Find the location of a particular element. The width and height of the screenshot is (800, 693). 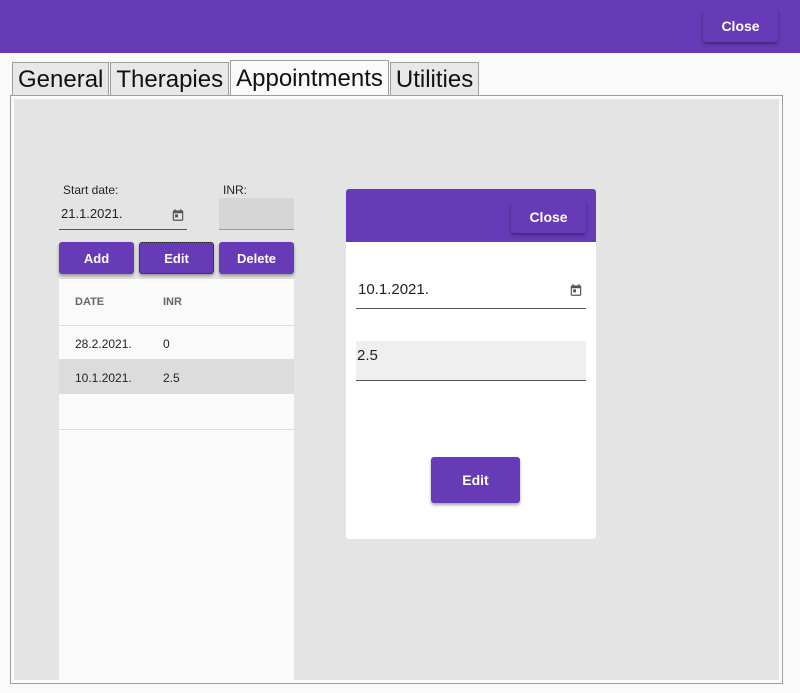

table-row-selected: 10.1.2021. 2.5 is located at coordinates (176, 377).